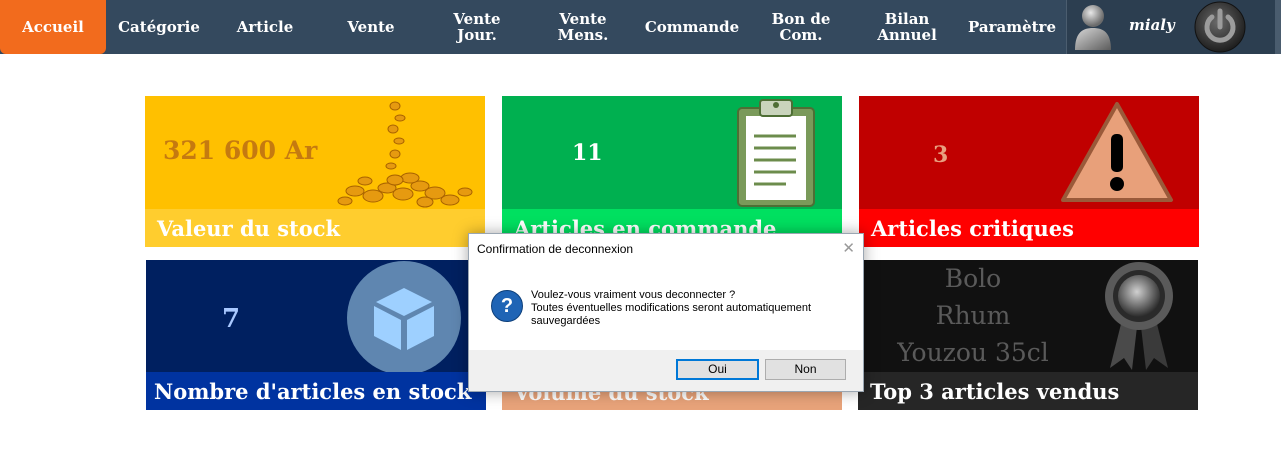 This screenshot has height=470, width=1281. What do you see at coordinates (507, 306) in the screenshot?
I see `question-icon: ?` at bounding box center [507, 306].